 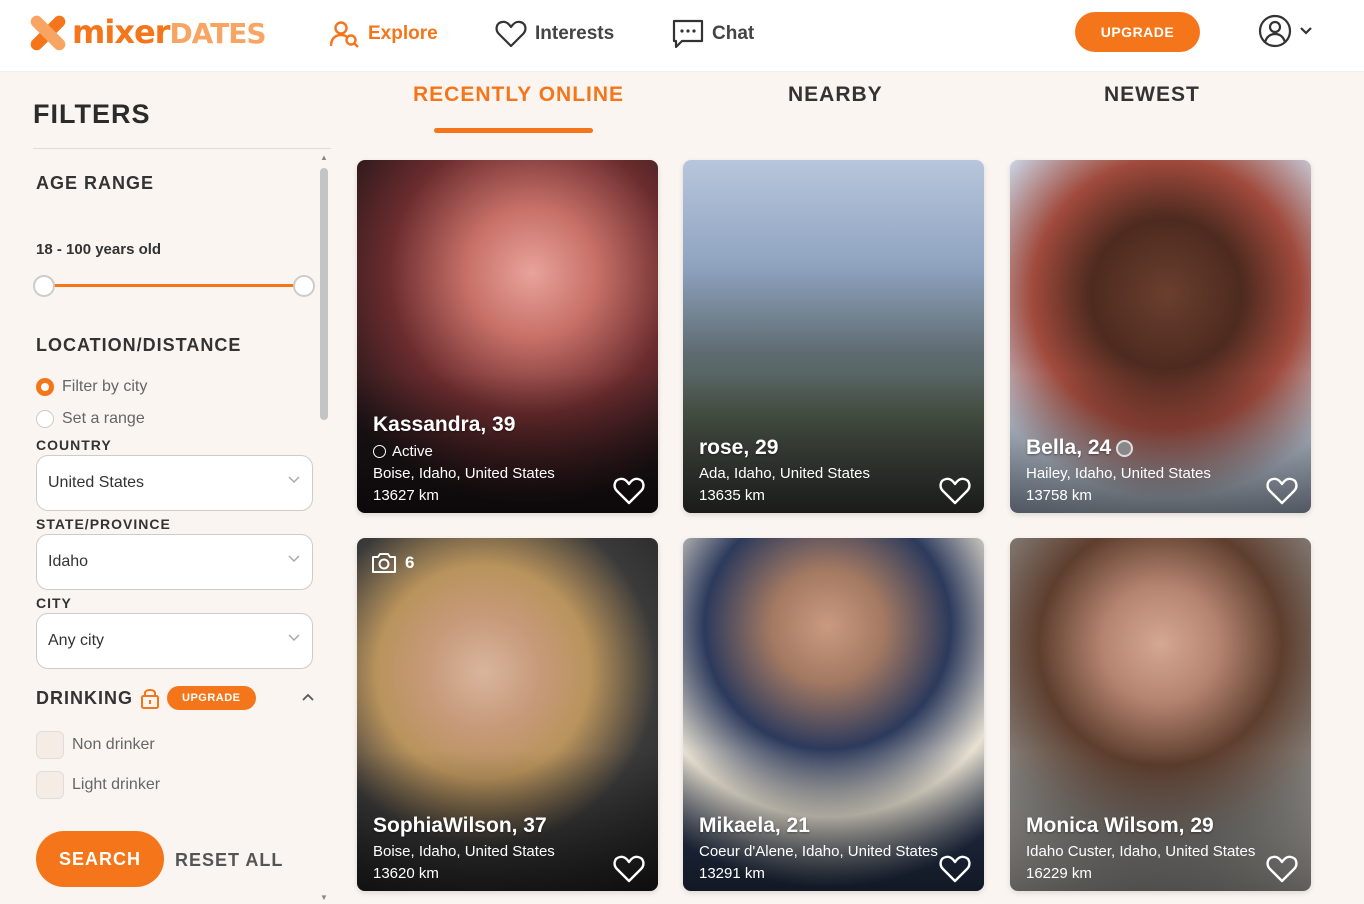 I want to click on nav-chat: Chat, so click(x=713, y=34).